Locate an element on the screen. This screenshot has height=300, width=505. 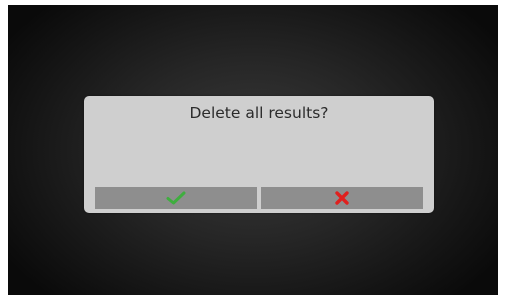
dialog-message: Delete all results? is located at coordinates (259, 113).